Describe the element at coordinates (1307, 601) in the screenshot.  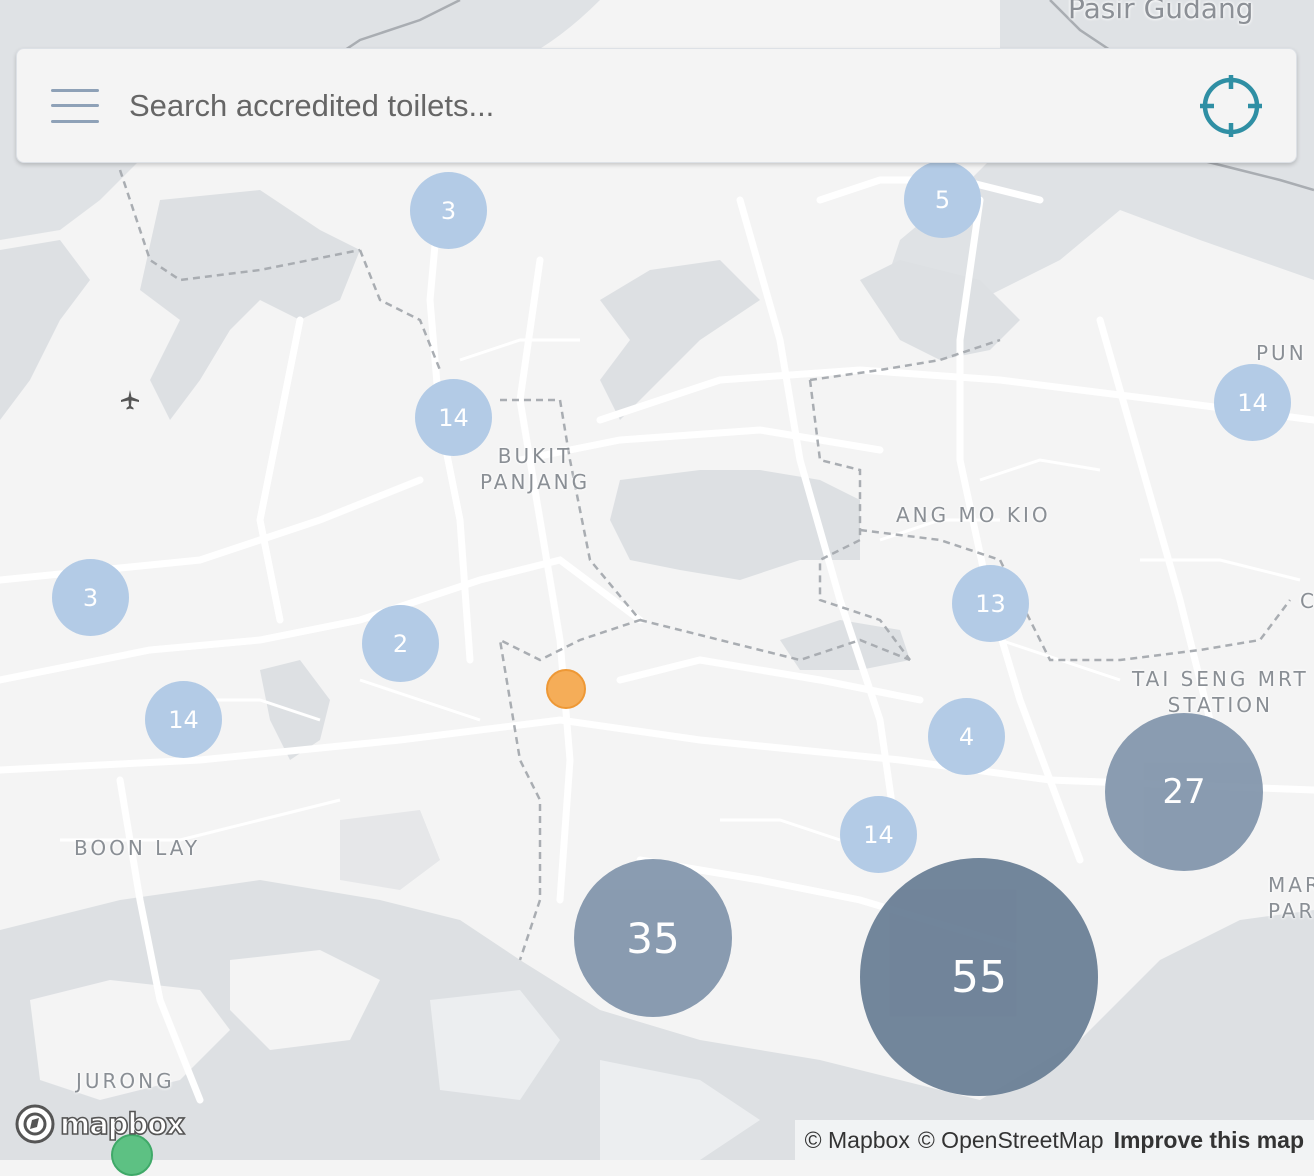
I see `place-label-c: C` at that location.